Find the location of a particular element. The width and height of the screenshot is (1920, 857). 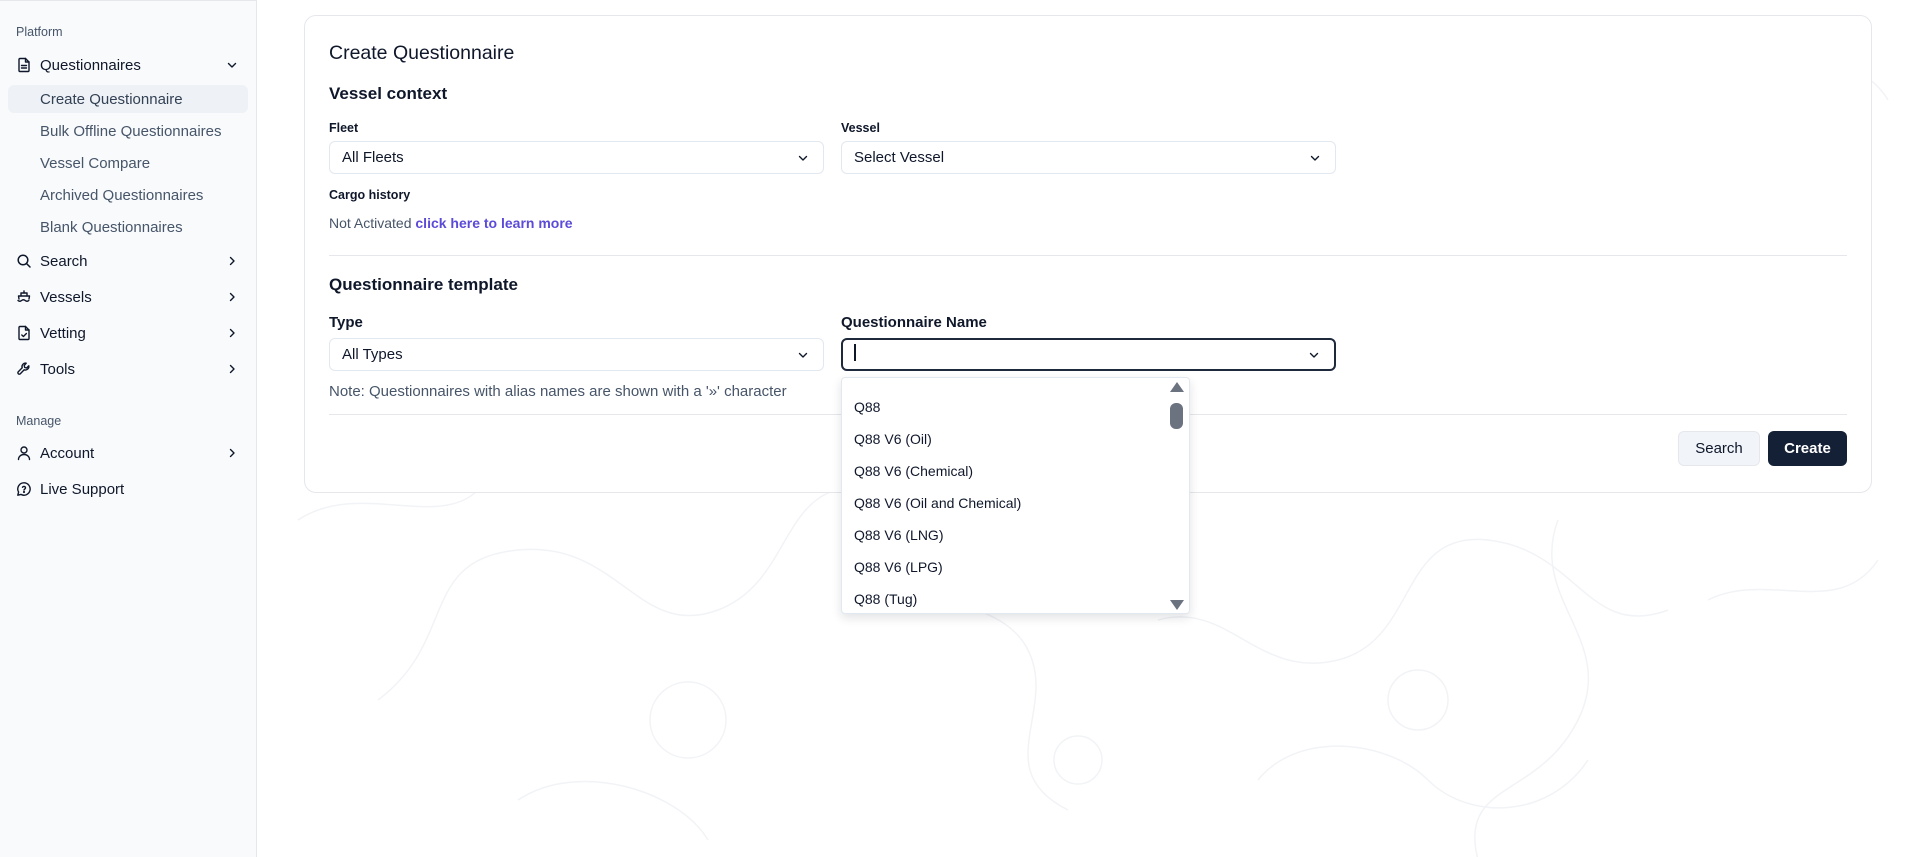

sidebar-item-label: Account is located at coordinates (67, 453).